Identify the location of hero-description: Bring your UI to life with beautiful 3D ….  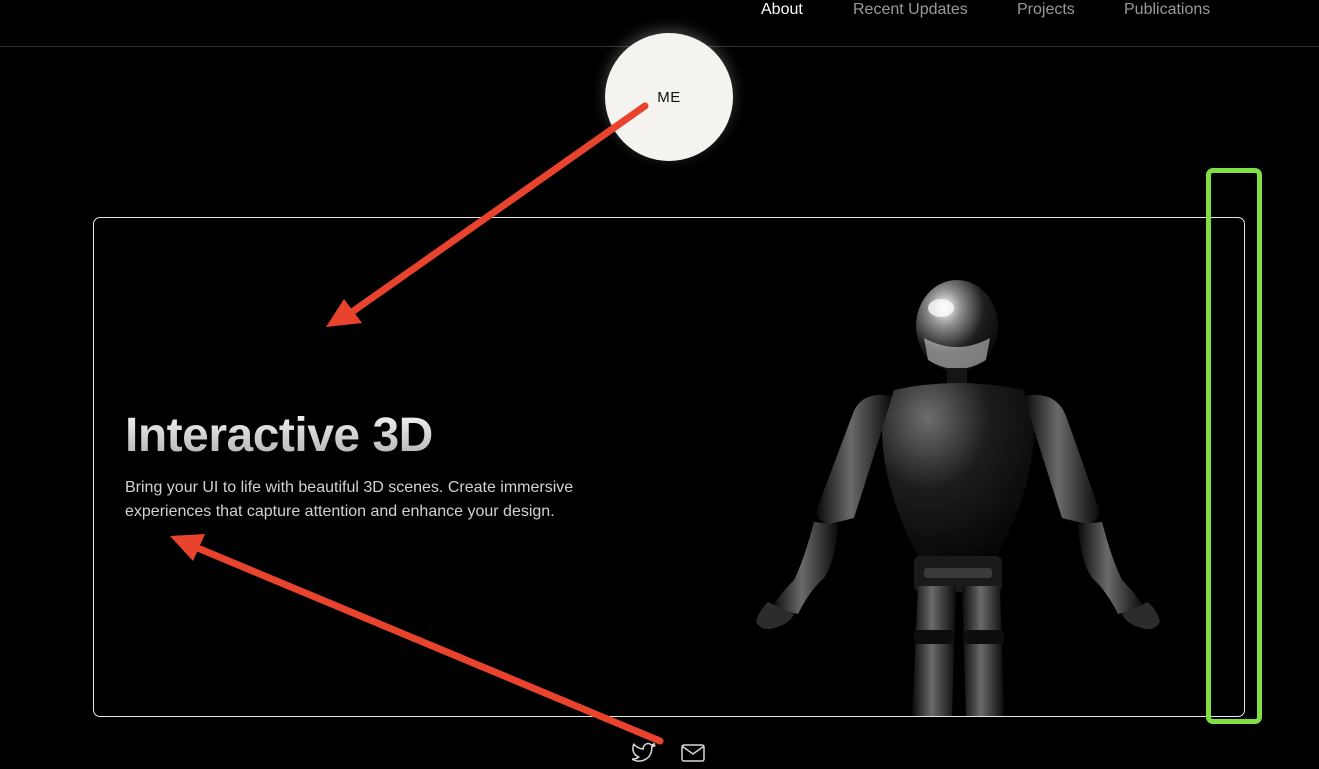
(349, 499).